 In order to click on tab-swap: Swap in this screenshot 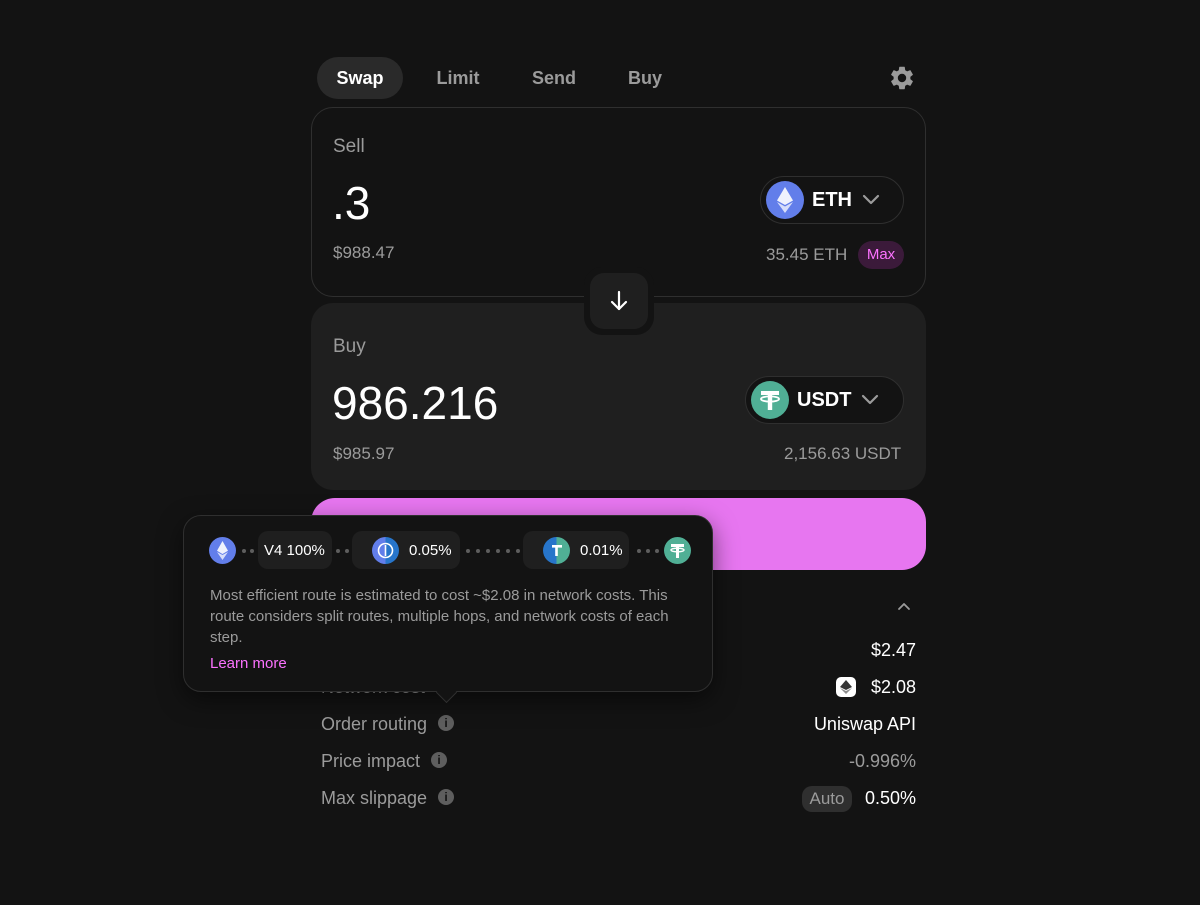, I will do `click(360, 78)`.